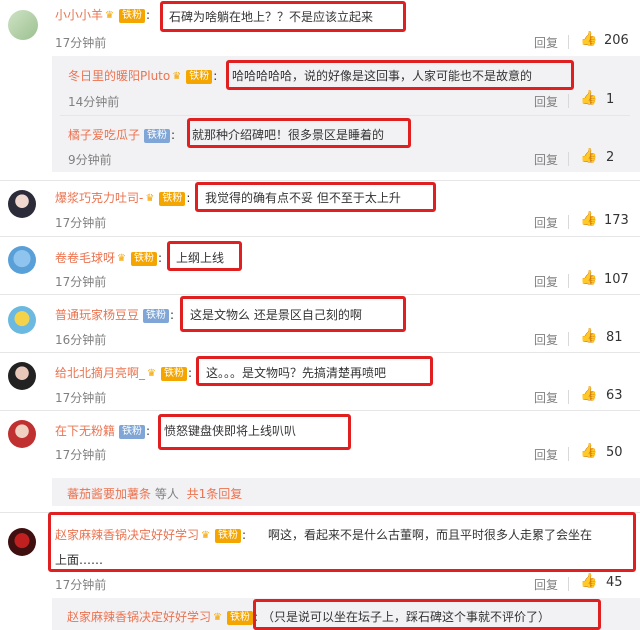  What do you see at coordinates (610, 99) in the screenshot?
I see `like-count: 1` at bounding box center [610, 99].